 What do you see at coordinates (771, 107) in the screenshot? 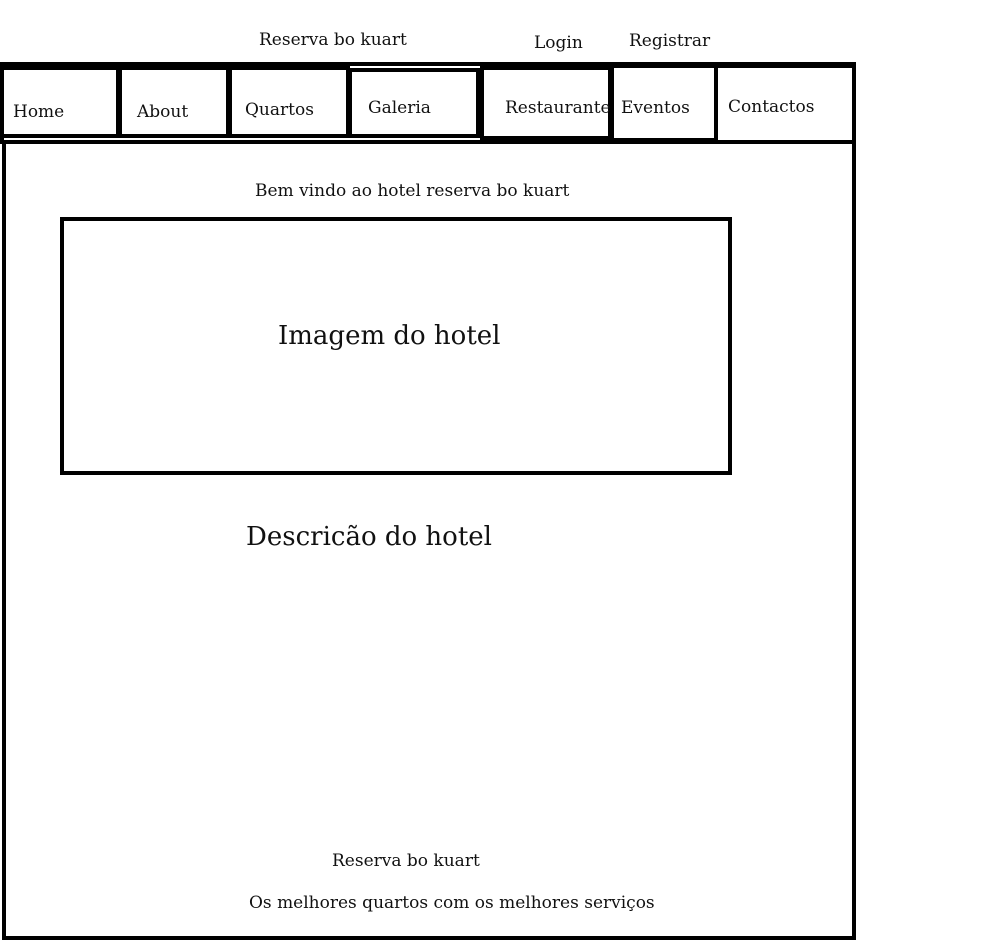
I see `nav-item-label: Contactos` at bounding box center [771, 107].